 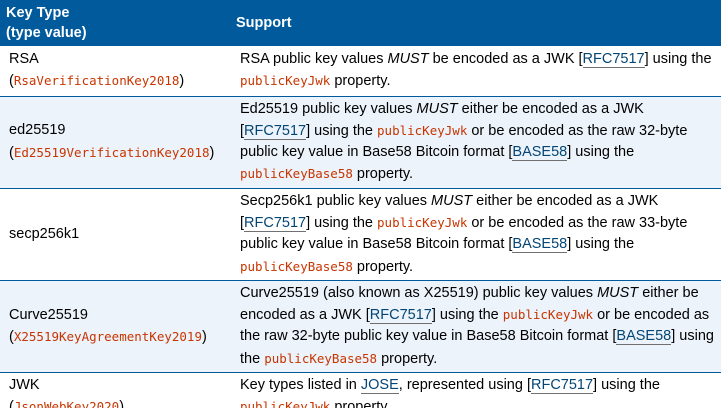 I want to click on type-value-code: JsonWebKey2020, so click(x=66, y=403).